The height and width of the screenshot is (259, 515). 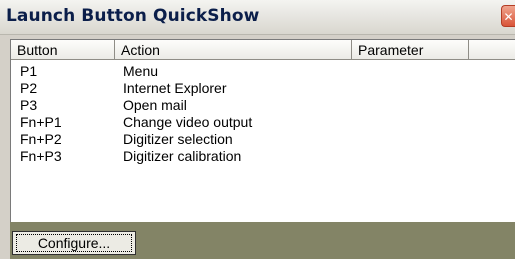 I want to click on list-header: Button Action Parameter, so click(x=263, y=50).